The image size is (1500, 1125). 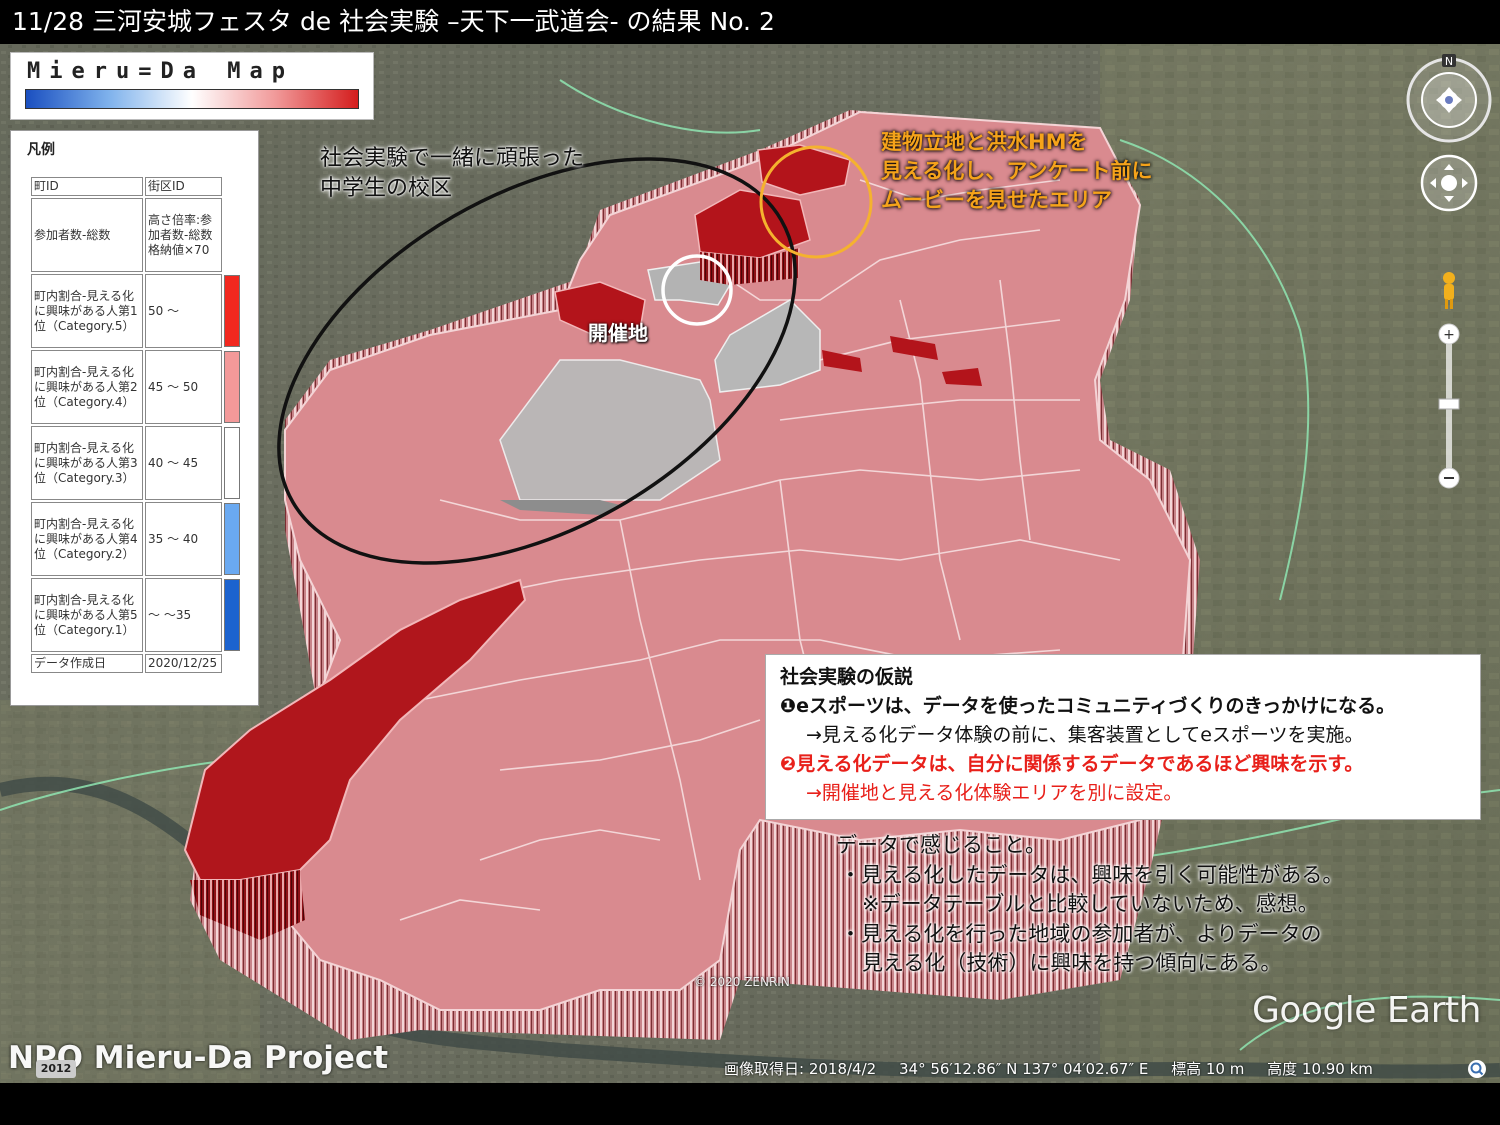 I want to click on legend-value: 50 ～, so click(x=183, y=311).